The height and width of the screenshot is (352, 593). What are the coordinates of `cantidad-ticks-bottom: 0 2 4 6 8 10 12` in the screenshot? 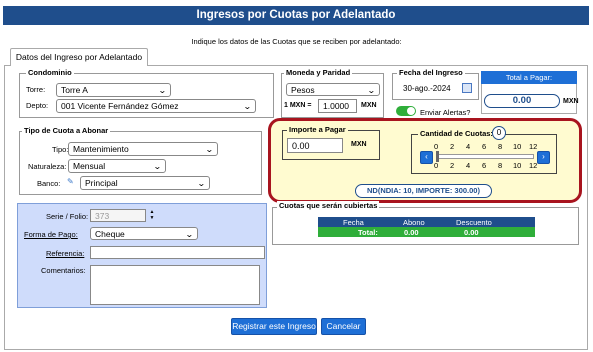 It's located at (489, 166).